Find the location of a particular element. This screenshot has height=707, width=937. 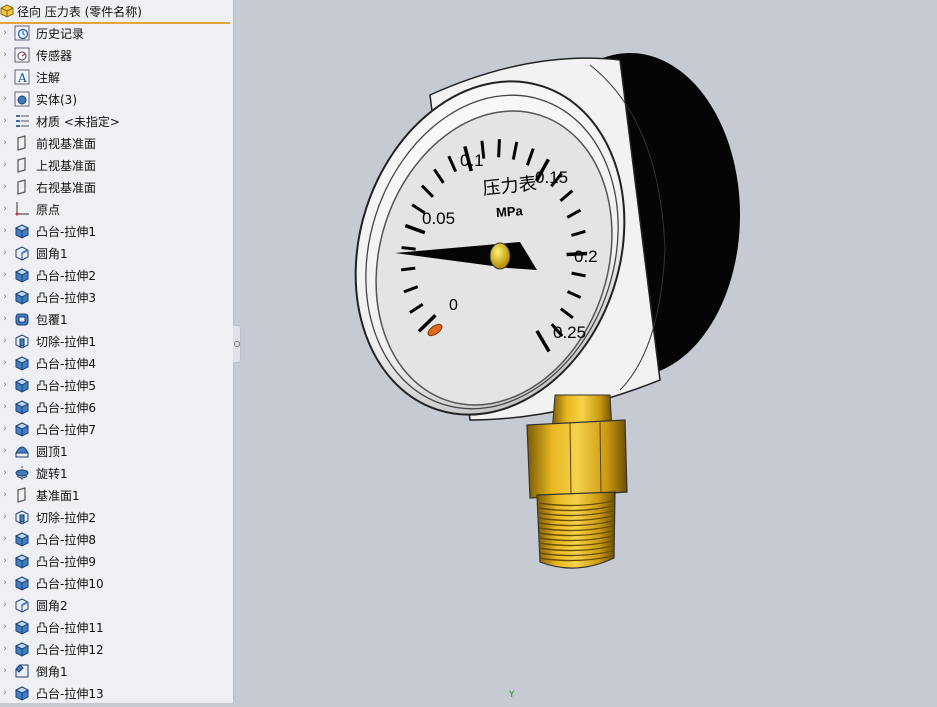

tree-item: › 实体(3) is located at coordinates (116, 99).